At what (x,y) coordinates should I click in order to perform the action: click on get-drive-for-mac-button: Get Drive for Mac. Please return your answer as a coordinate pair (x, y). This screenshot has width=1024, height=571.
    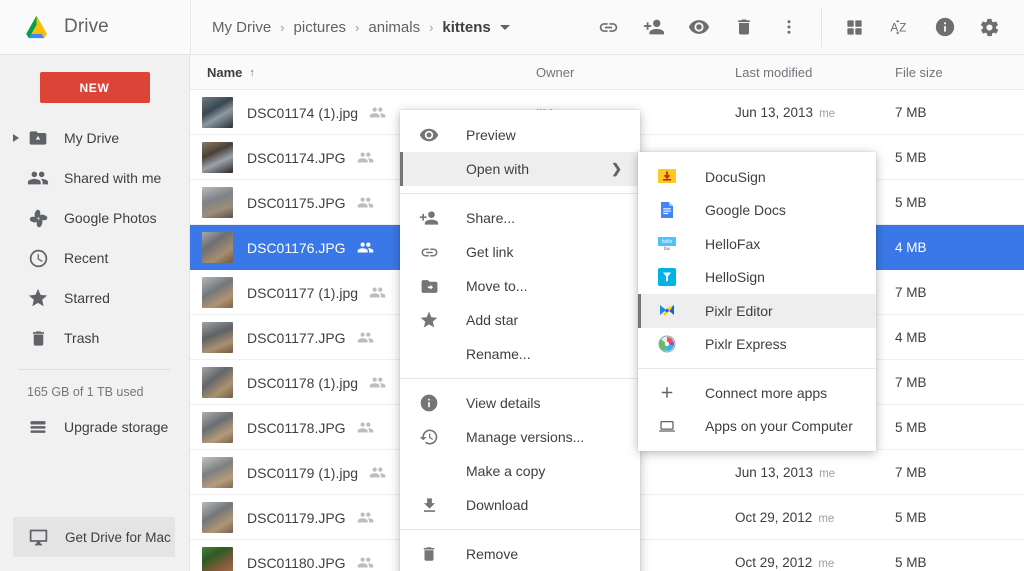
    Looking at the image, I should click on (94, 537).